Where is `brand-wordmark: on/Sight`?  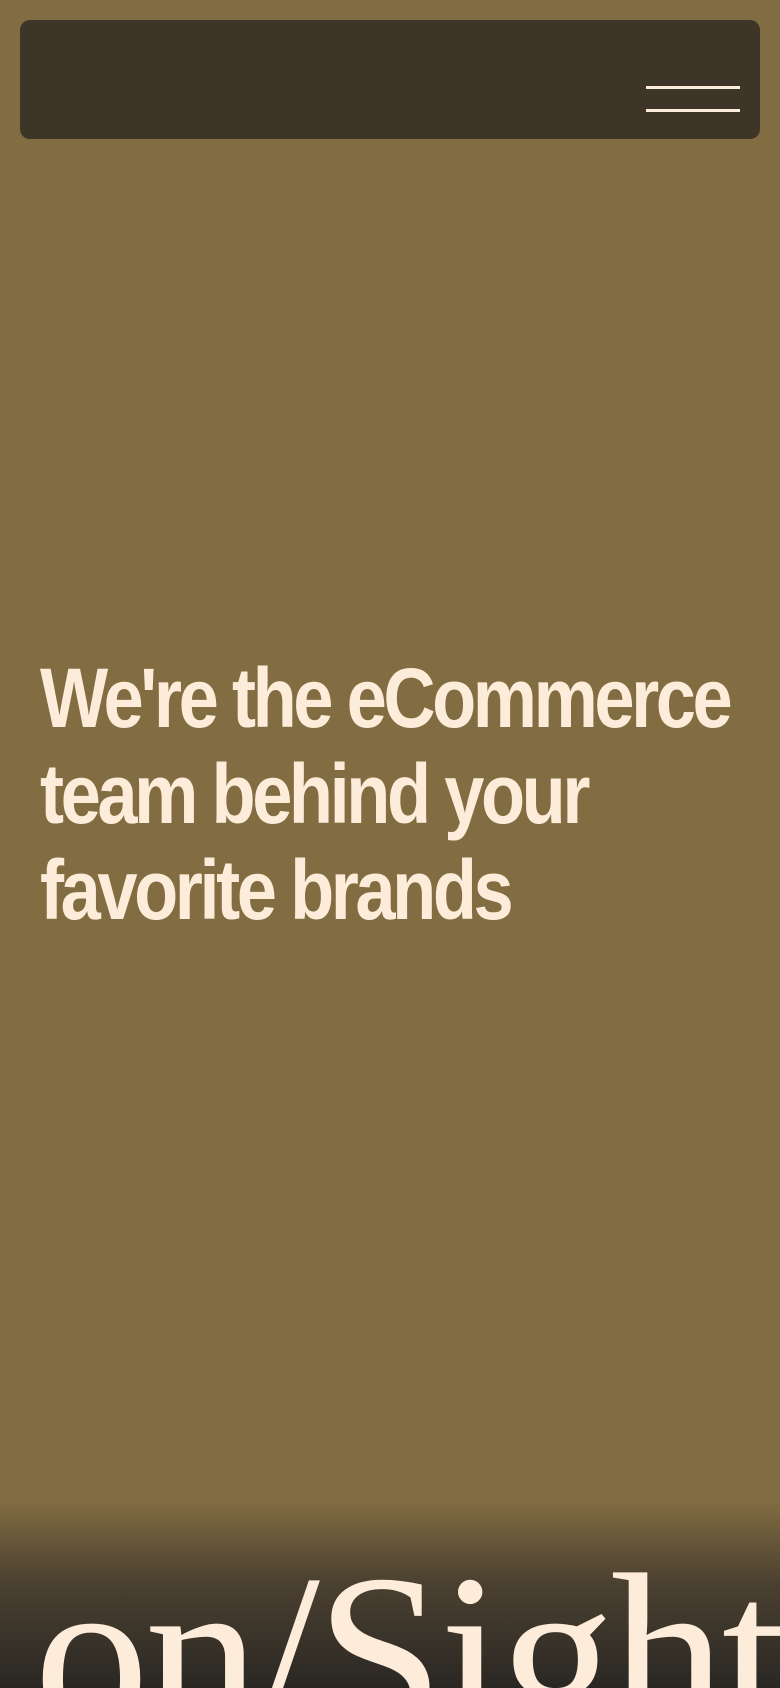 brand-wordmark: on/Sight is located at coordinates (407, 1607).